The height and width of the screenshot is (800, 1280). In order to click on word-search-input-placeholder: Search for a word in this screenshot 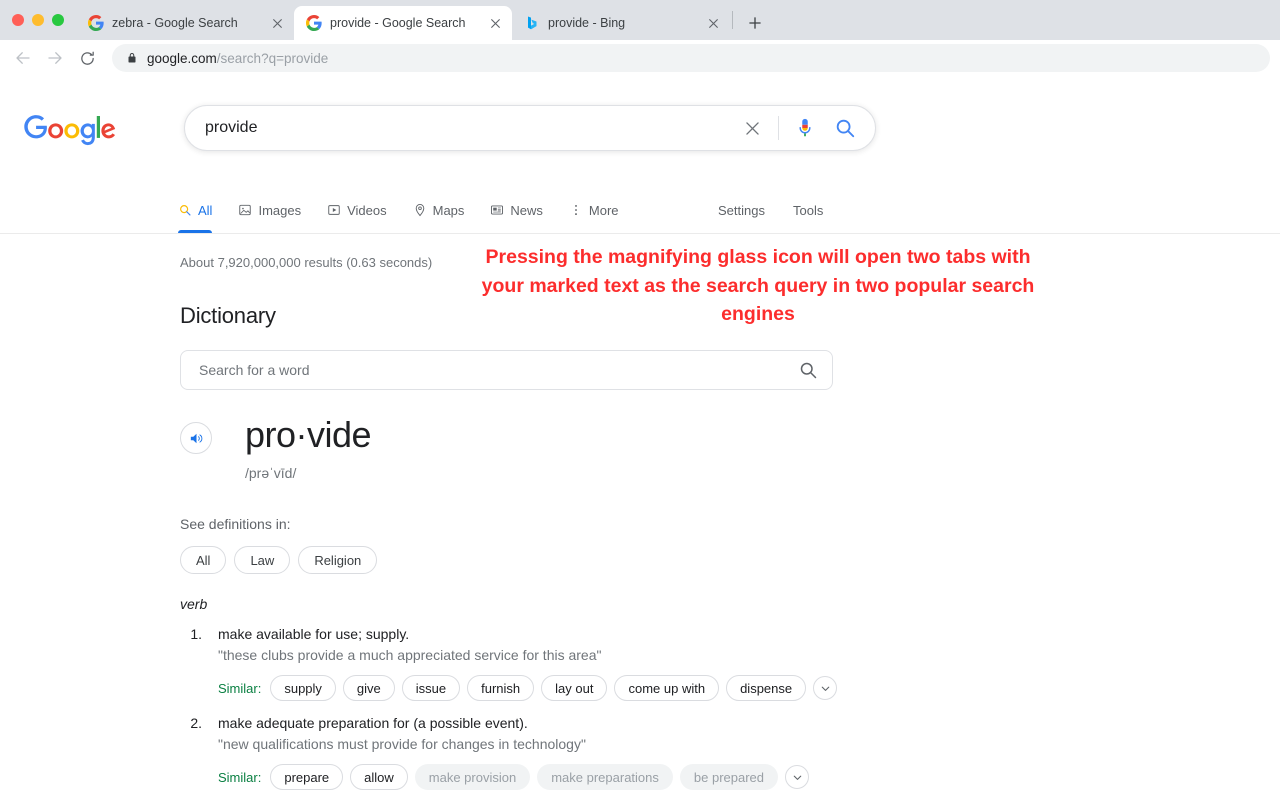, I will do `click(498, 370)`.